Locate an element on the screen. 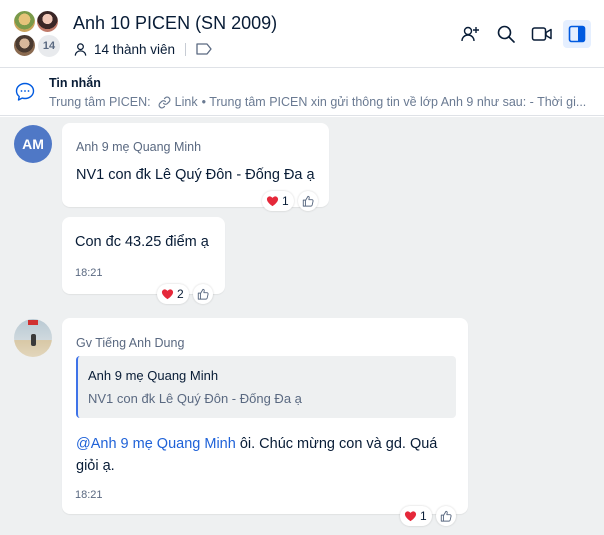 This screenshot has width=604, height=535. link-icon is located at coordinates (164, 102).